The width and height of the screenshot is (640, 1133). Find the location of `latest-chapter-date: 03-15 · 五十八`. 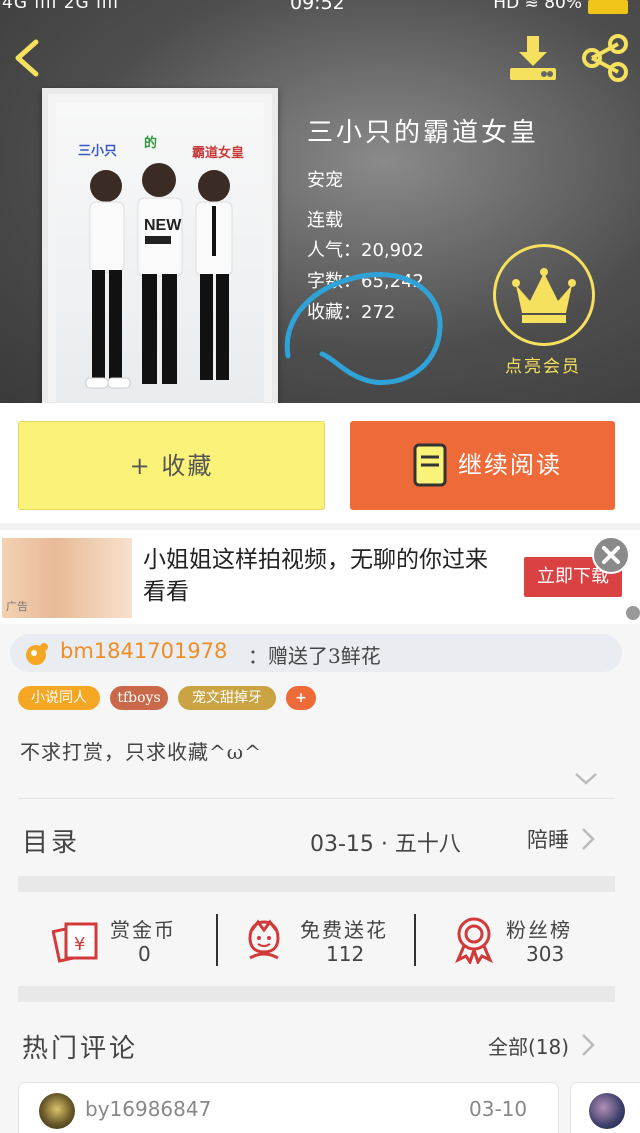

latest-chapter-date: 03-15 · 五十八 is located at coordinates (385, 842).